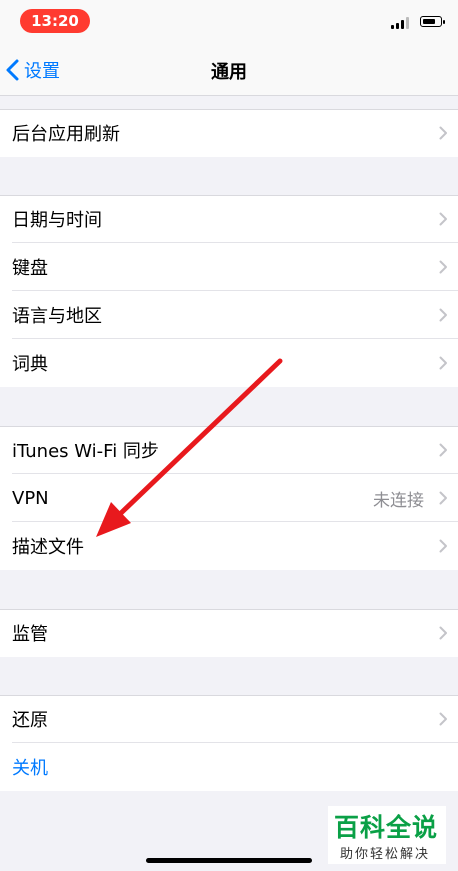 The height and width of the screenshot is (871, 458). I want to click on row-label: 还原, so click(30, 720).